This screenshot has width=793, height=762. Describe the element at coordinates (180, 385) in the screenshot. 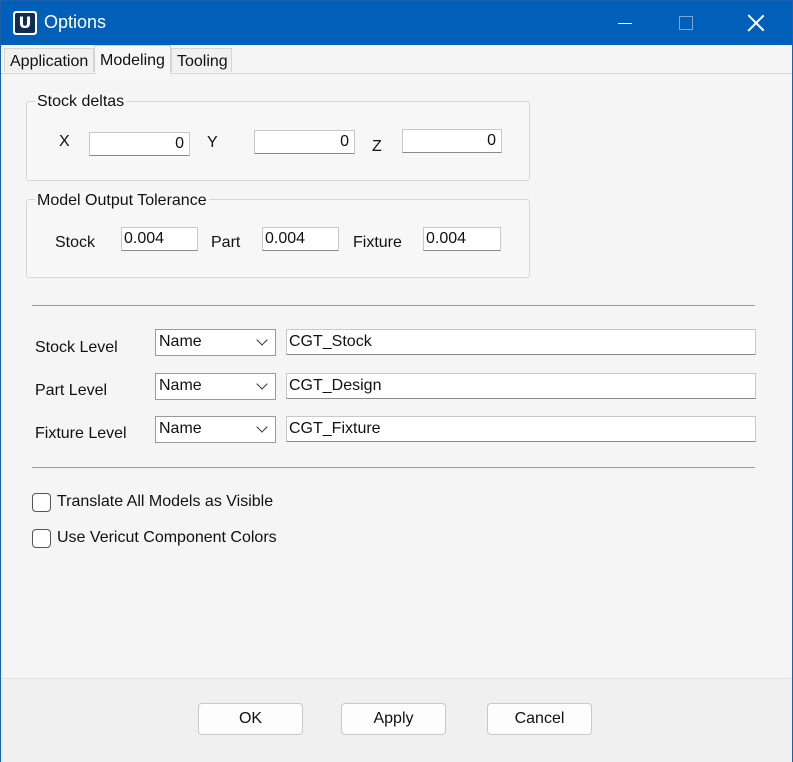

I see `part-level-select-value: Name` at that location.